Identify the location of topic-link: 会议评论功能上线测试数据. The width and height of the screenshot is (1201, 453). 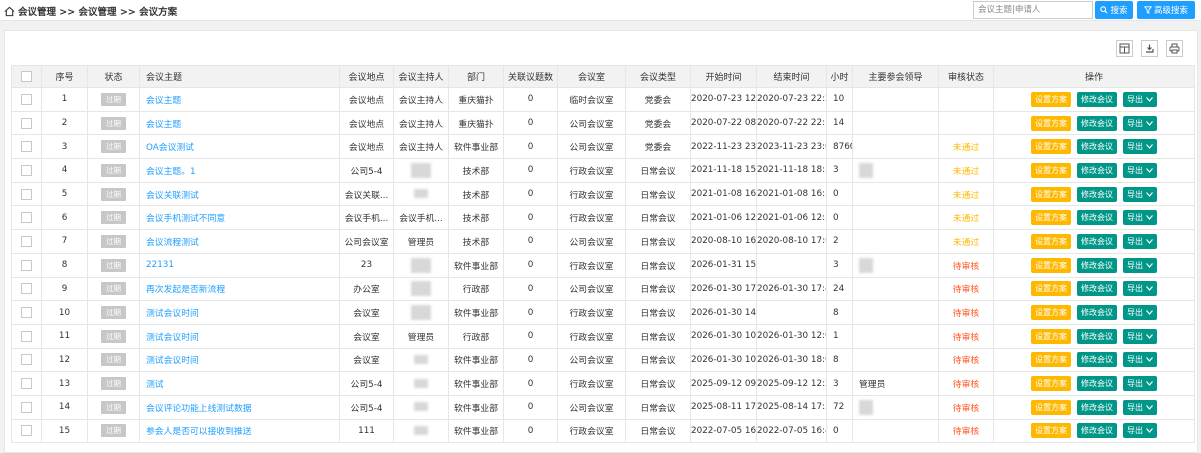
(239, 407).